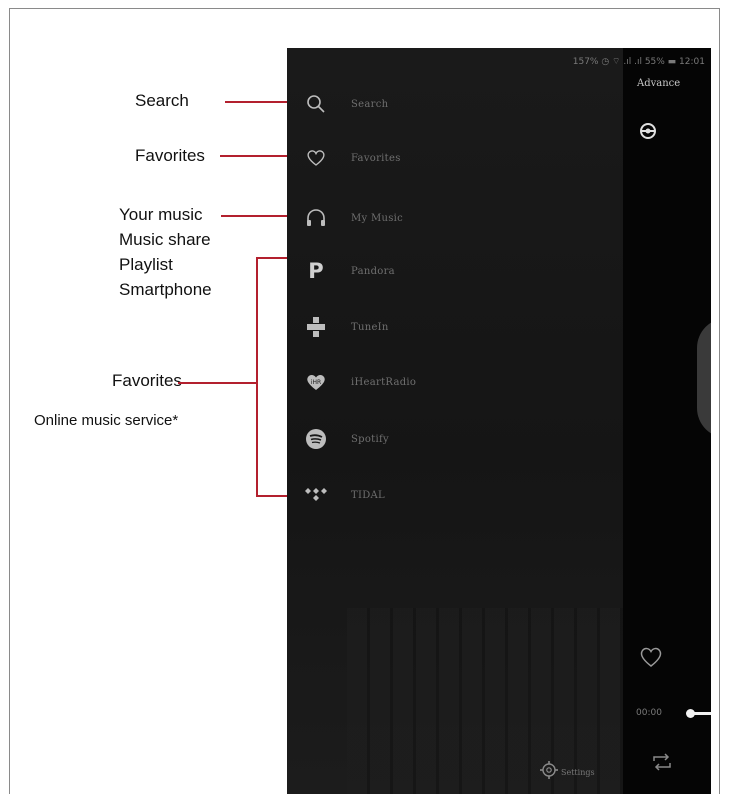 Image resolution: width=731 pixels, height=794 pixels. Describe the element at coordinates (165, 239) in the screenshot. I see `annotation-music-share: Music share` at that location.